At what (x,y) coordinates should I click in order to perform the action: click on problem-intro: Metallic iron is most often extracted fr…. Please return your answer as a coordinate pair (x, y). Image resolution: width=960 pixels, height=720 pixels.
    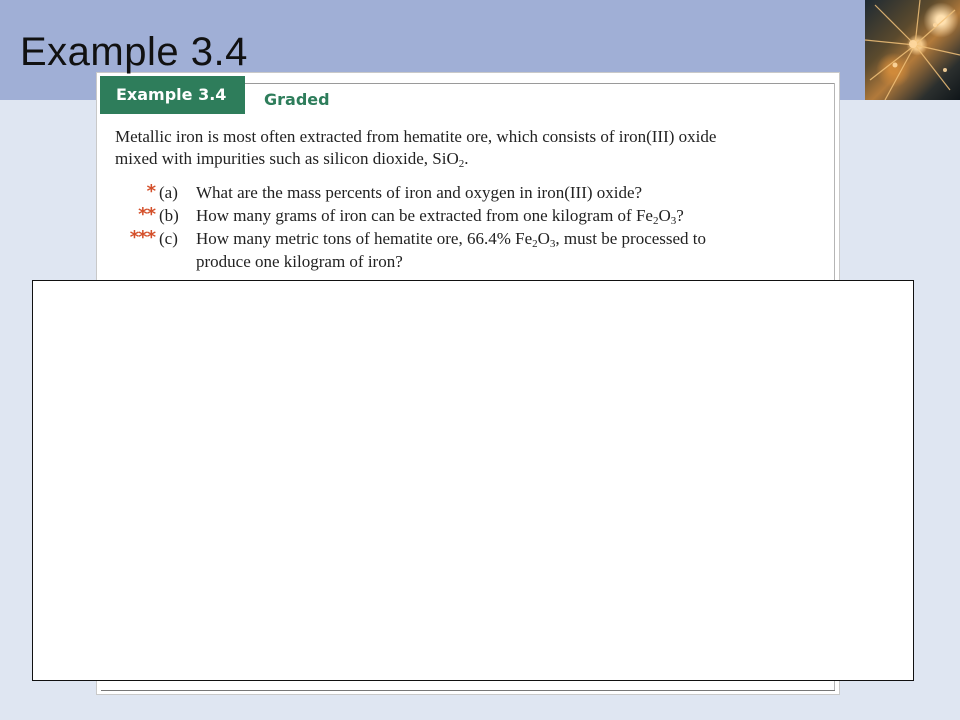
    Looking at the image, I should click on (465, 148).